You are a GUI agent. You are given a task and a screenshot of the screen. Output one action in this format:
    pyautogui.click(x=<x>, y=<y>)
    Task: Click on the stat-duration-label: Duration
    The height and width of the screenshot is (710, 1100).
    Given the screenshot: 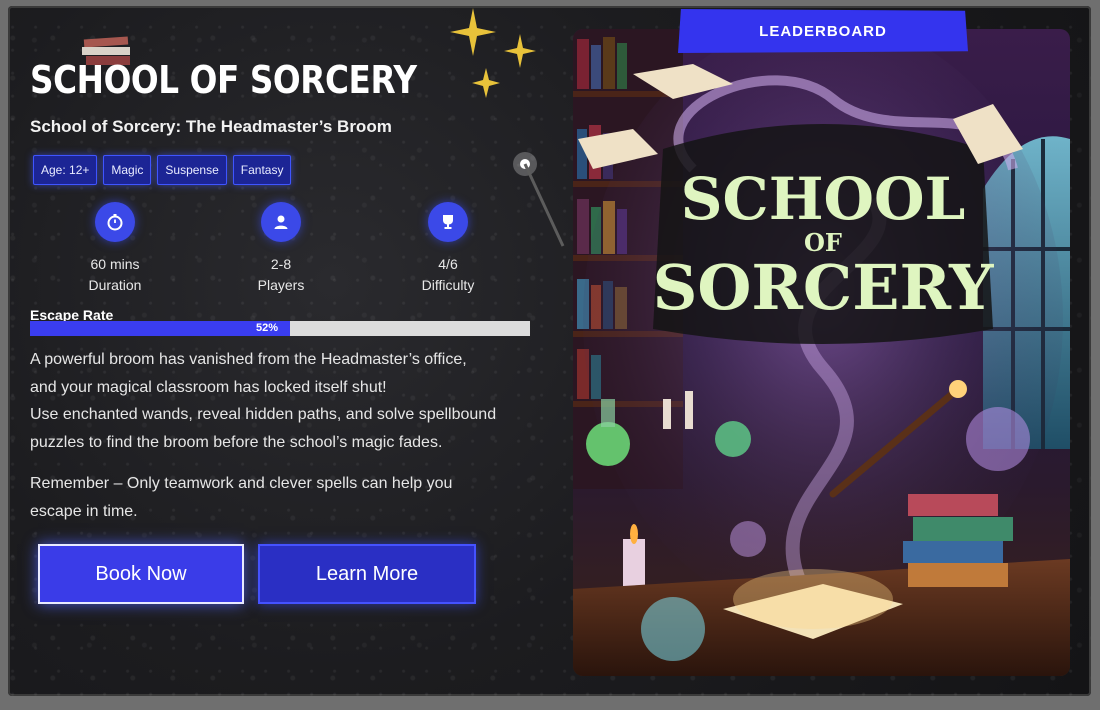 What is the action you would take?
    pyautogui.click(x=115, y=285)
    